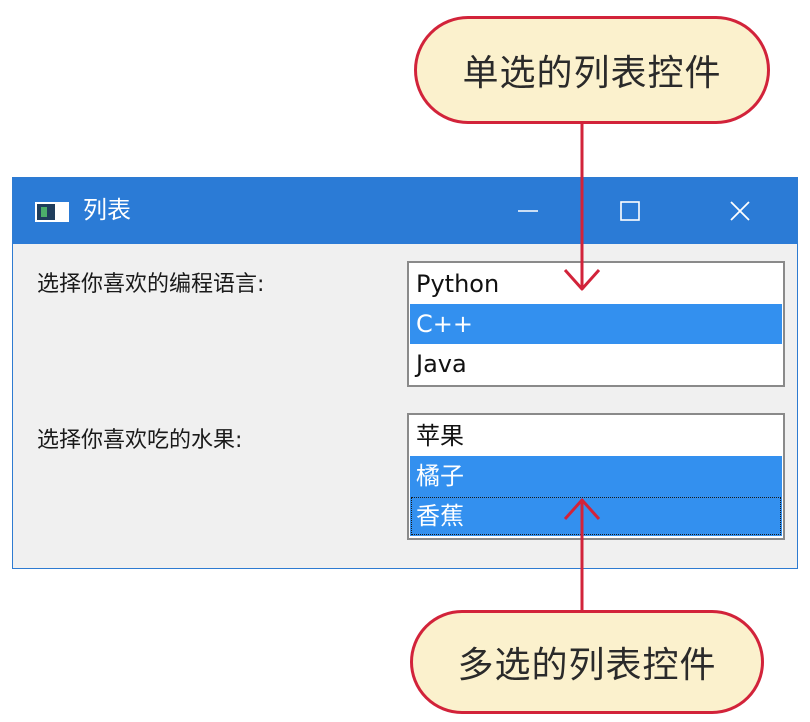 The height and width of the screenshot is (722, 810). I want to click on callout-single-select-text: 单选的列表控件, so click(592, 73).